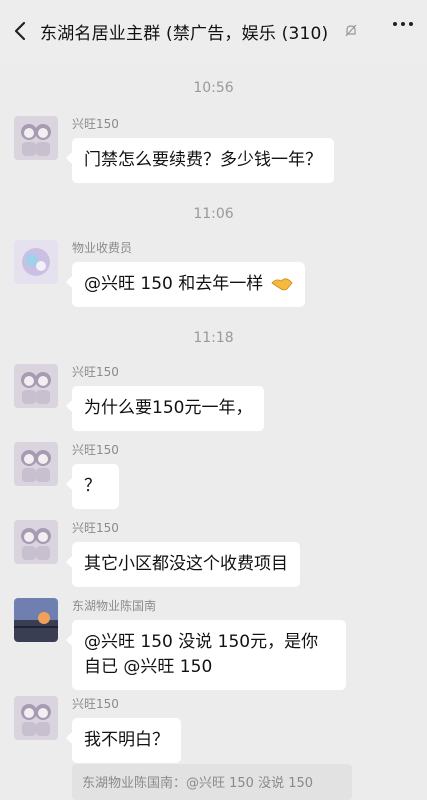 This screenshot has height=800, width=427. I want to click on message-item: 兴旺150 其它小区都没这个收费项目, so click(157, 553).